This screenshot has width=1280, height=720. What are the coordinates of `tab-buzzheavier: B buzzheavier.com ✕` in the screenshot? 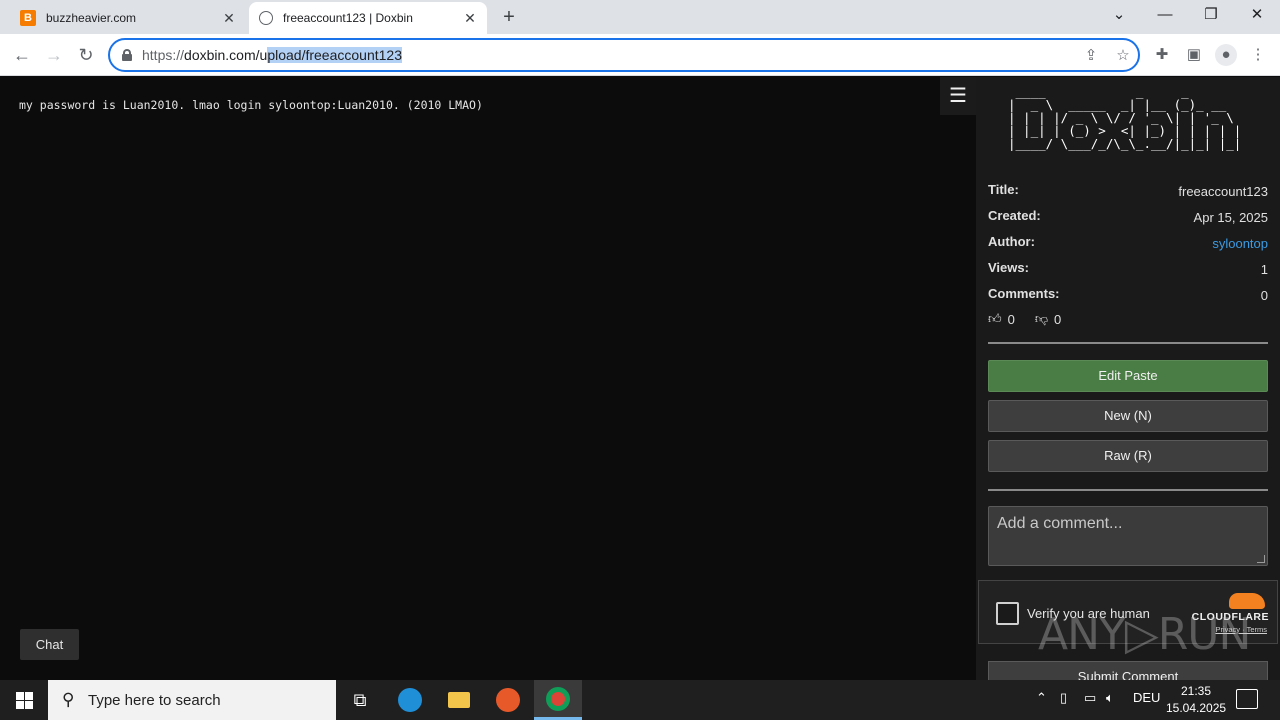 It's located at (128, 18).